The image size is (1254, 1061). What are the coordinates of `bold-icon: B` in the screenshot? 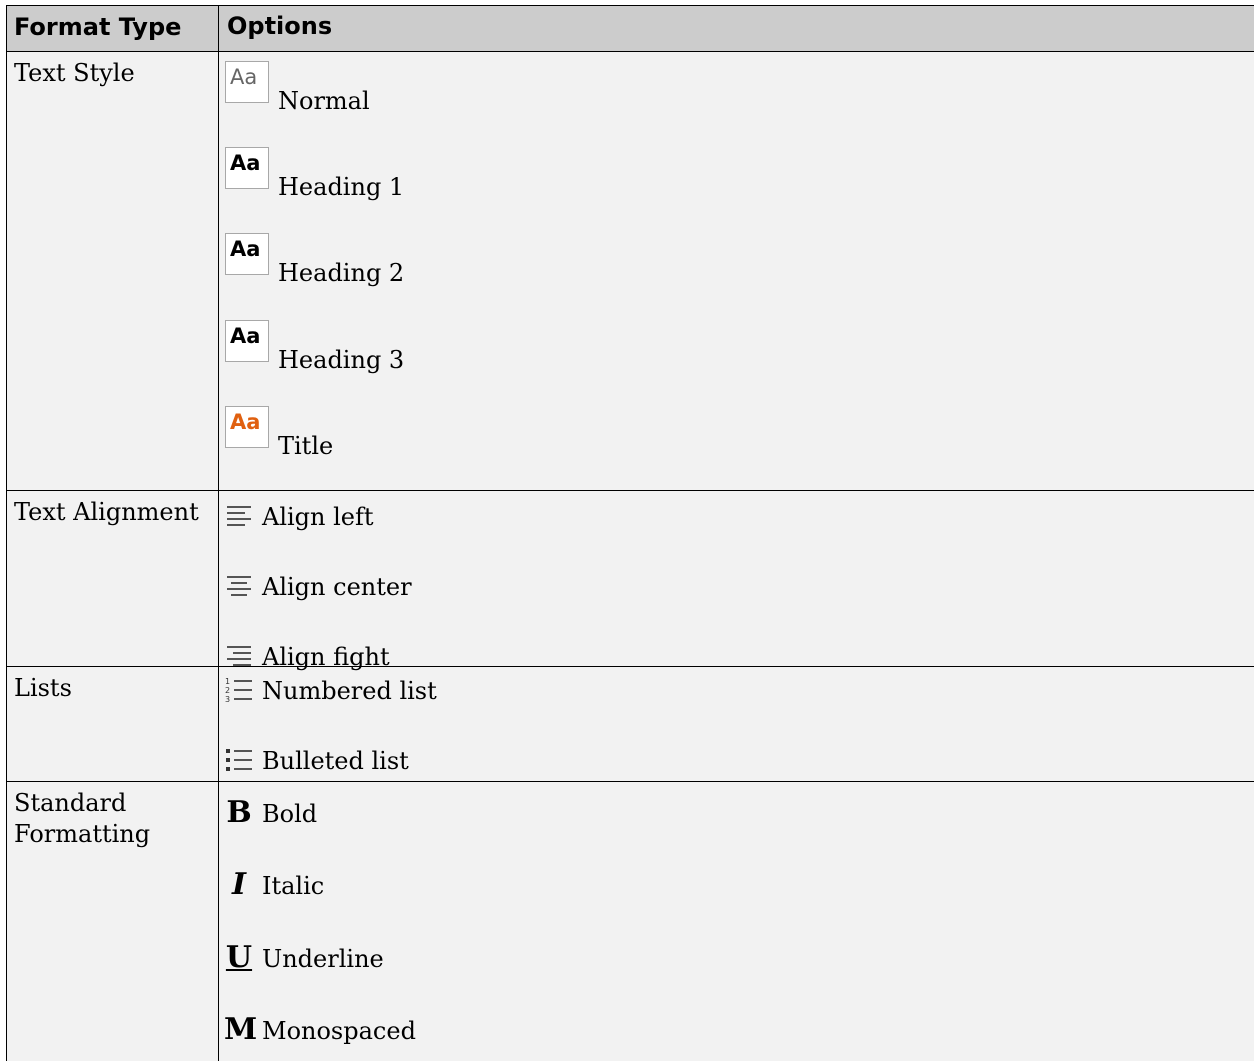 It's located at (239, 812).